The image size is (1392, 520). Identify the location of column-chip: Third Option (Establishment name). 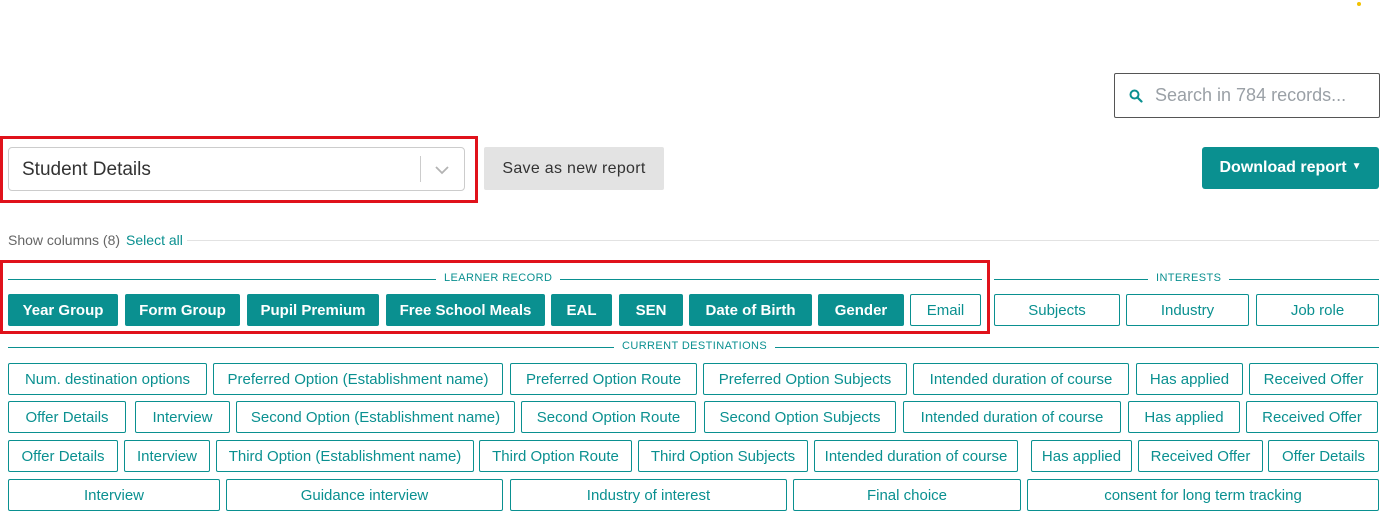
(345, 456).